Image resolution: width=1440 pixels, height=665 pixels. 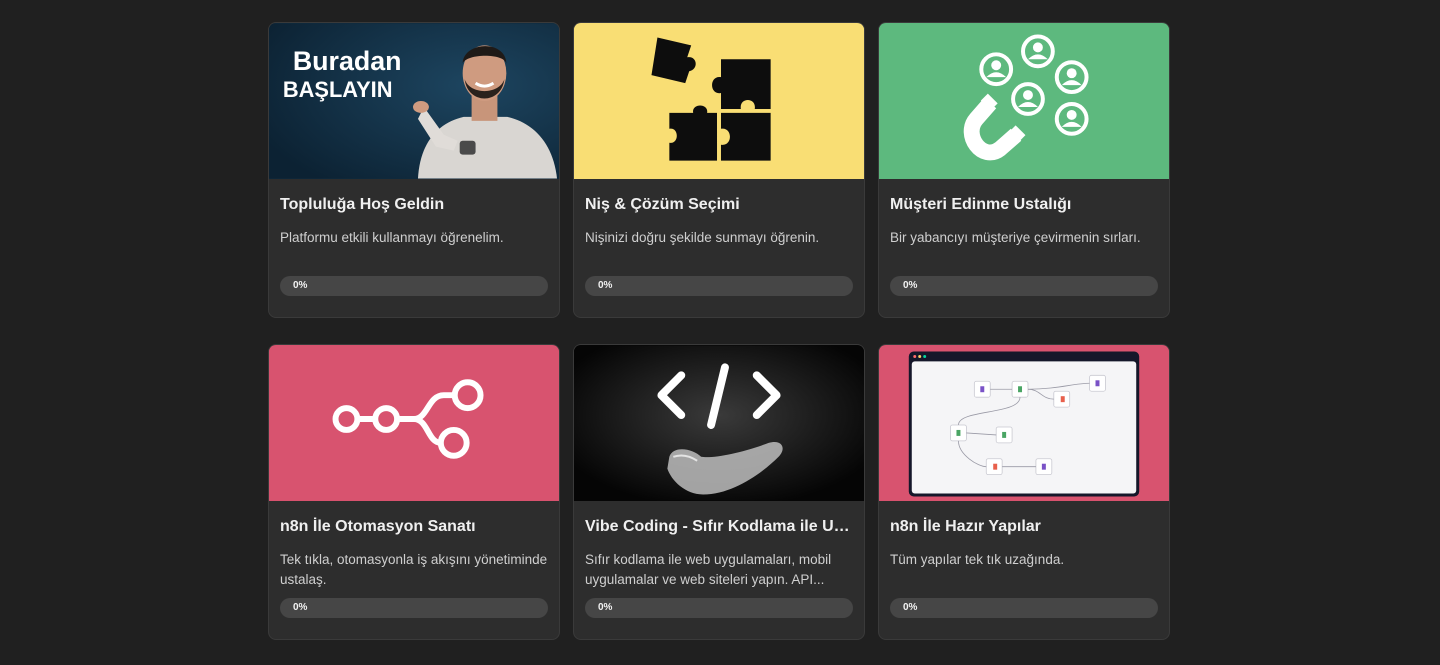 I want to click on thumb-text-line2: BAŞLAYIN, so click(x=338, y=89).